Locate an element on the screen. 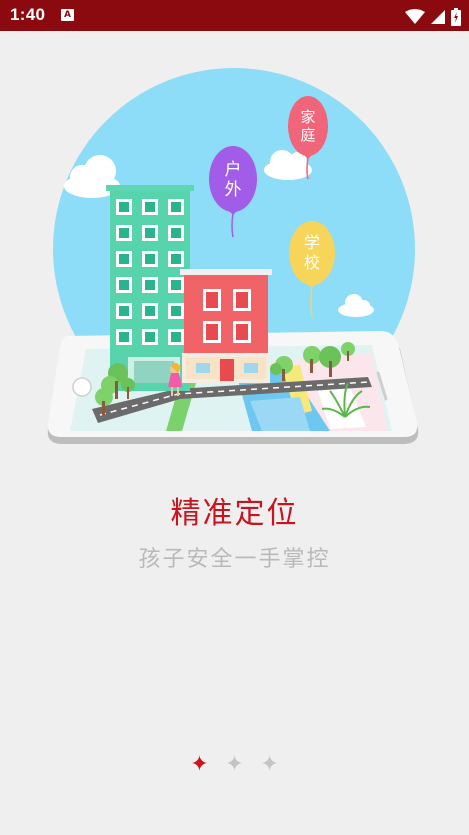 This screenshot has height=835, width=469. balloon-home-label-bottom: 庭 is located at coordinates (307, 135).